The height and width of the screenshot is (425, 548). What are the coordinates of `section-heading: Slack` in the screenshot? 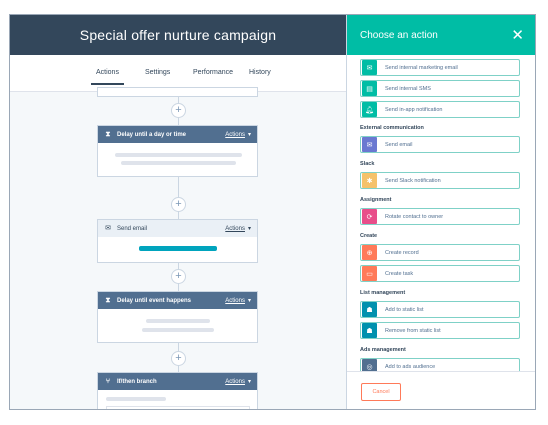 It's located at (367, 164).